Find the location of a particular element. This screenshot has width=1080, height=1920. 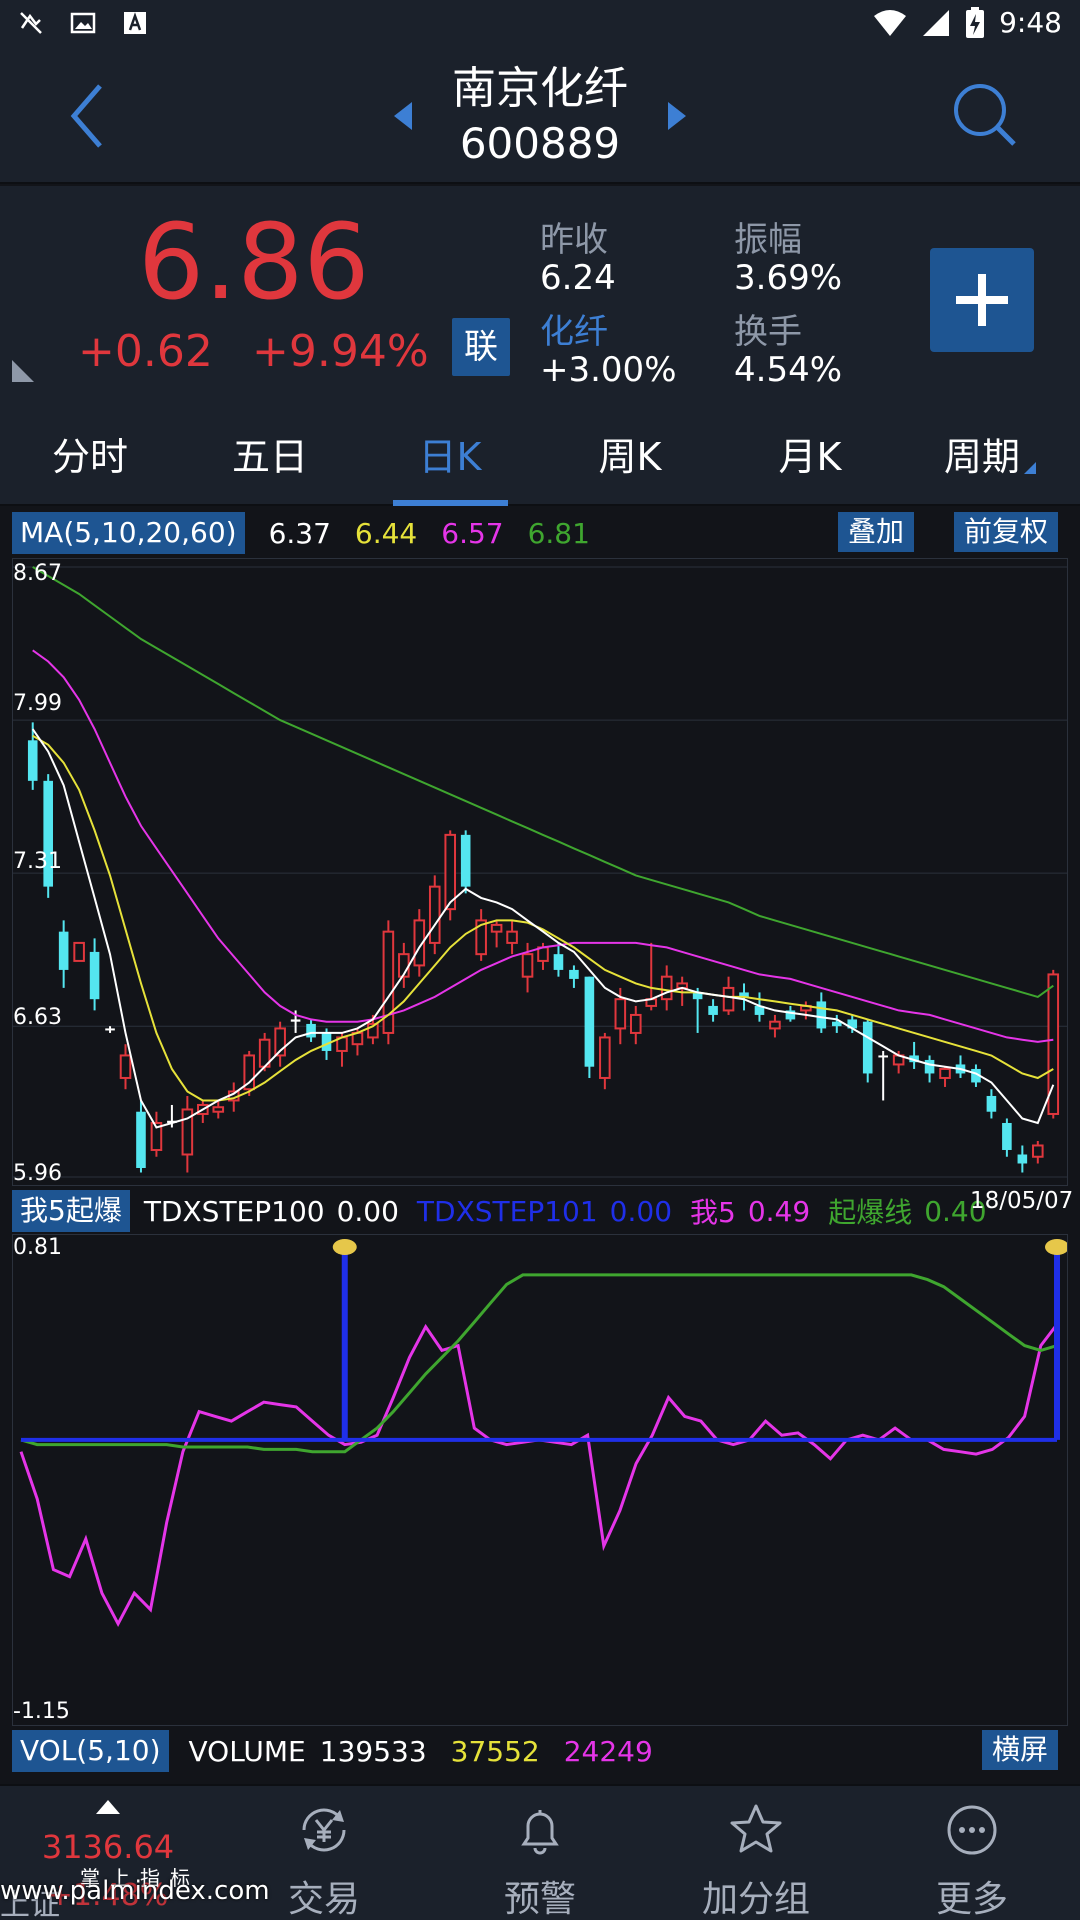

indicator-top-label: 0.81 is located at coordinates (37, 1247).